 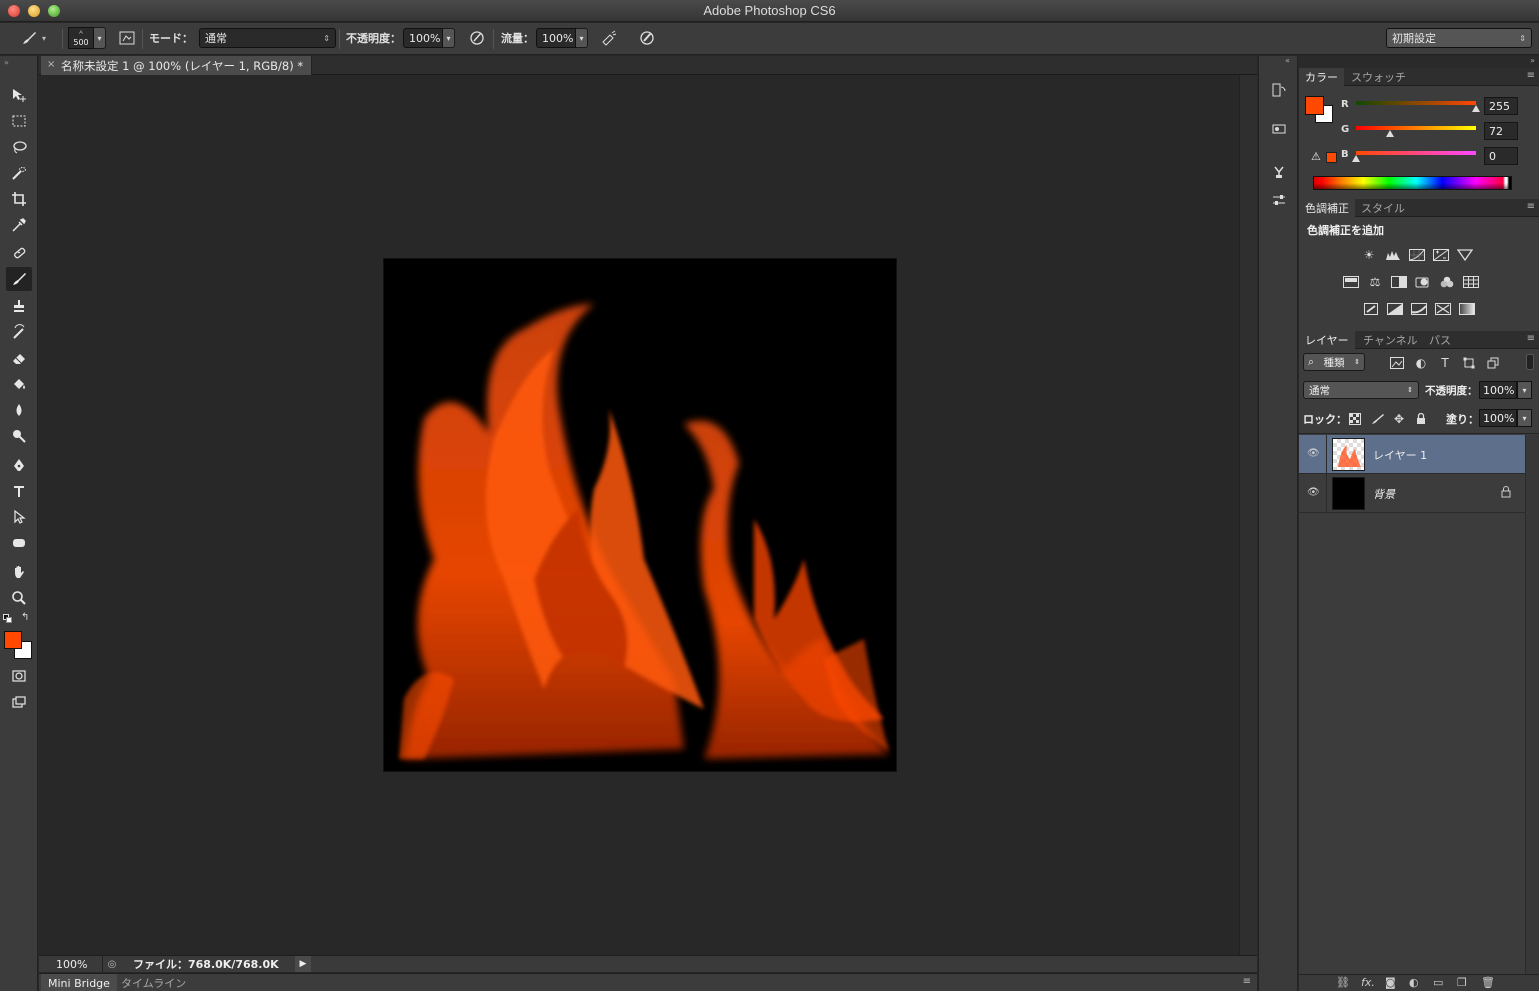 What do you see at coordinates (1383, 208) in the screenshot?
I see `tab-styles: スタイル` at bounding box center [1383, 208].